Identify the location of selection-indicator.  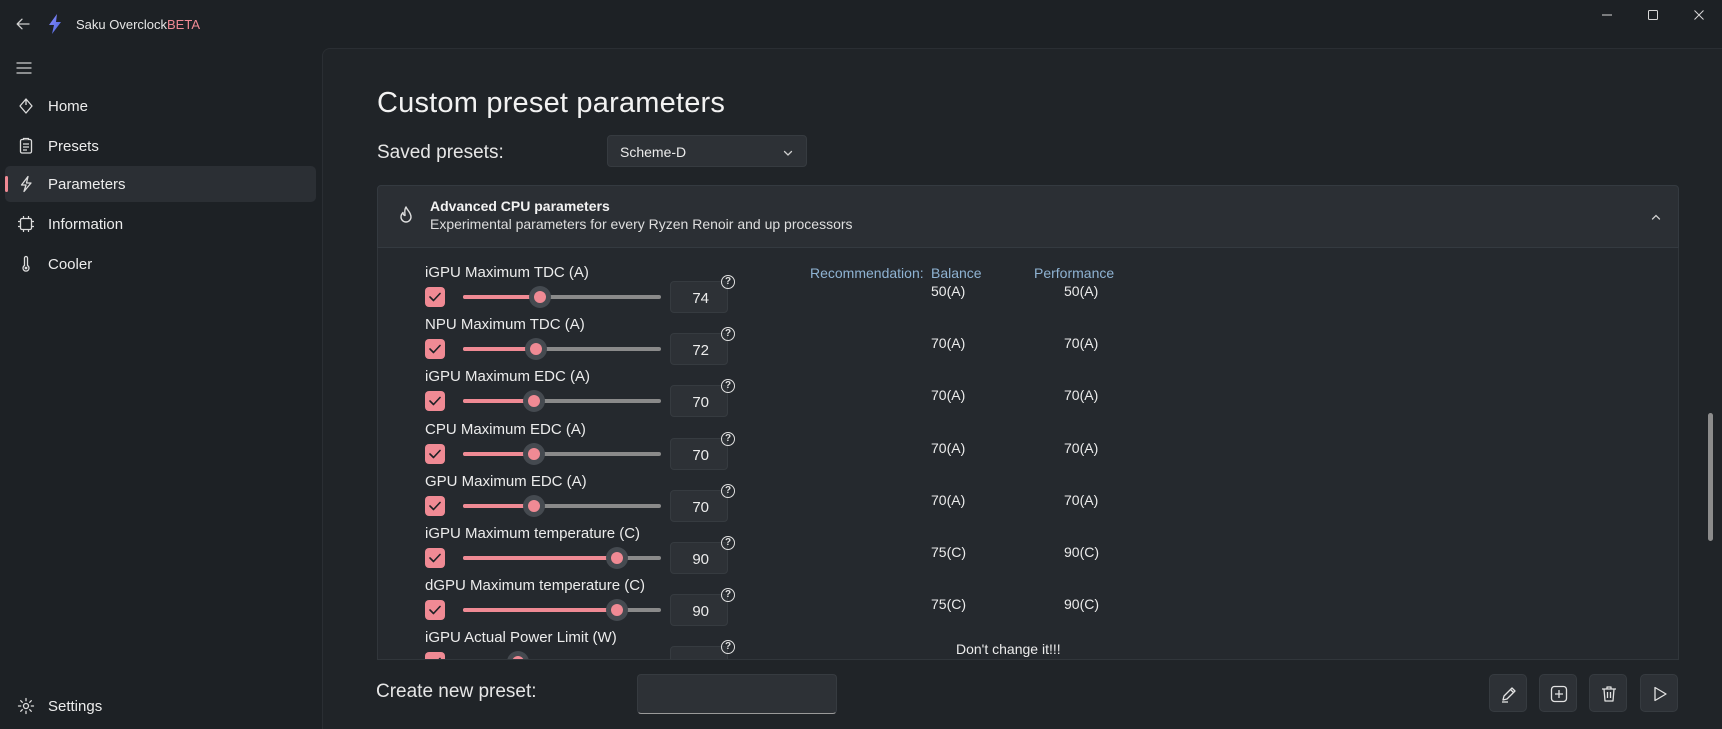
(6, 184).